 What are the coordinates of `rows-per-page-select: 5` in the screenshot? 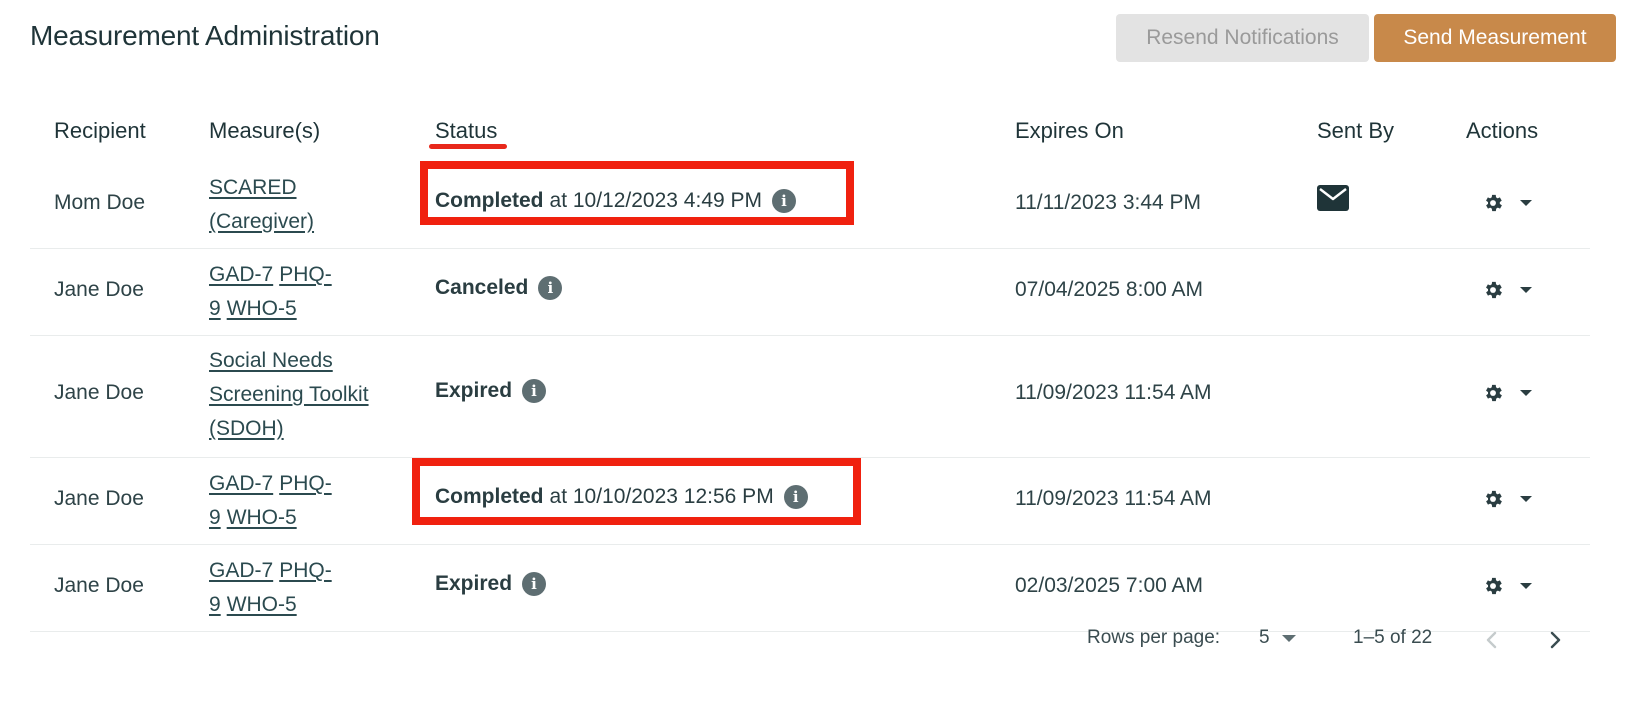 It's located at (1277, 638).